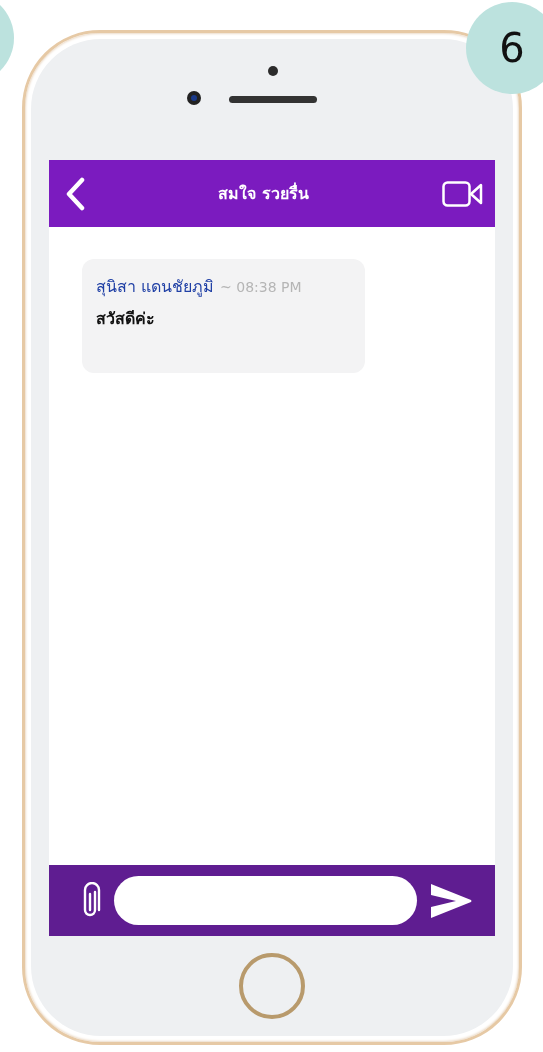 This screenshot has height=1052, width=543. I want to click on back-icon, so click(75, 193).